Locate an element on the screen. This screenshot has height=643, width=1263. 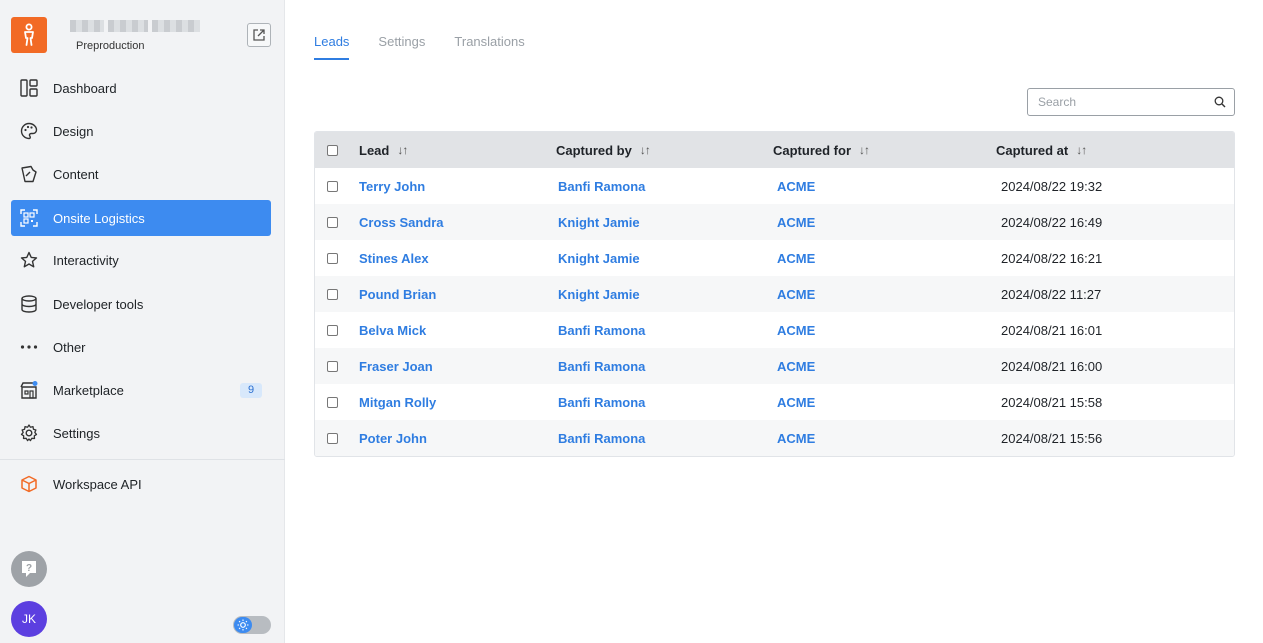
column-header-captured-by: Captured by ↓↑ is located at coordinates (603, 150).